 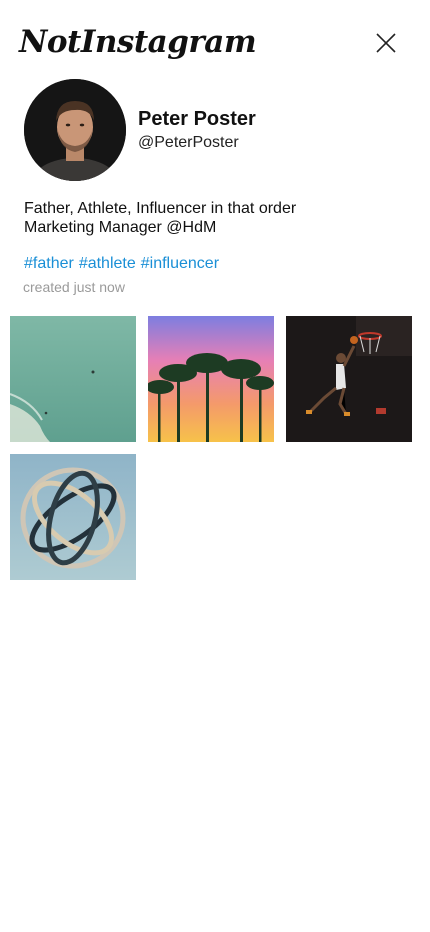 I want to click on post-thumbnail-ocean, so click(x=73, y=379).